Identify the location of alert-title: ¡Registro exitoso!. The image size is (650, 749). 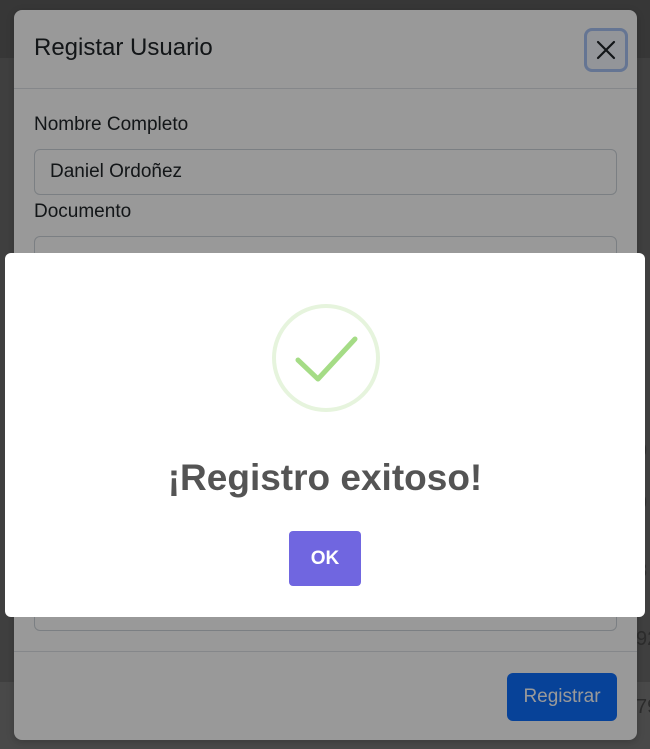
(325, 477).